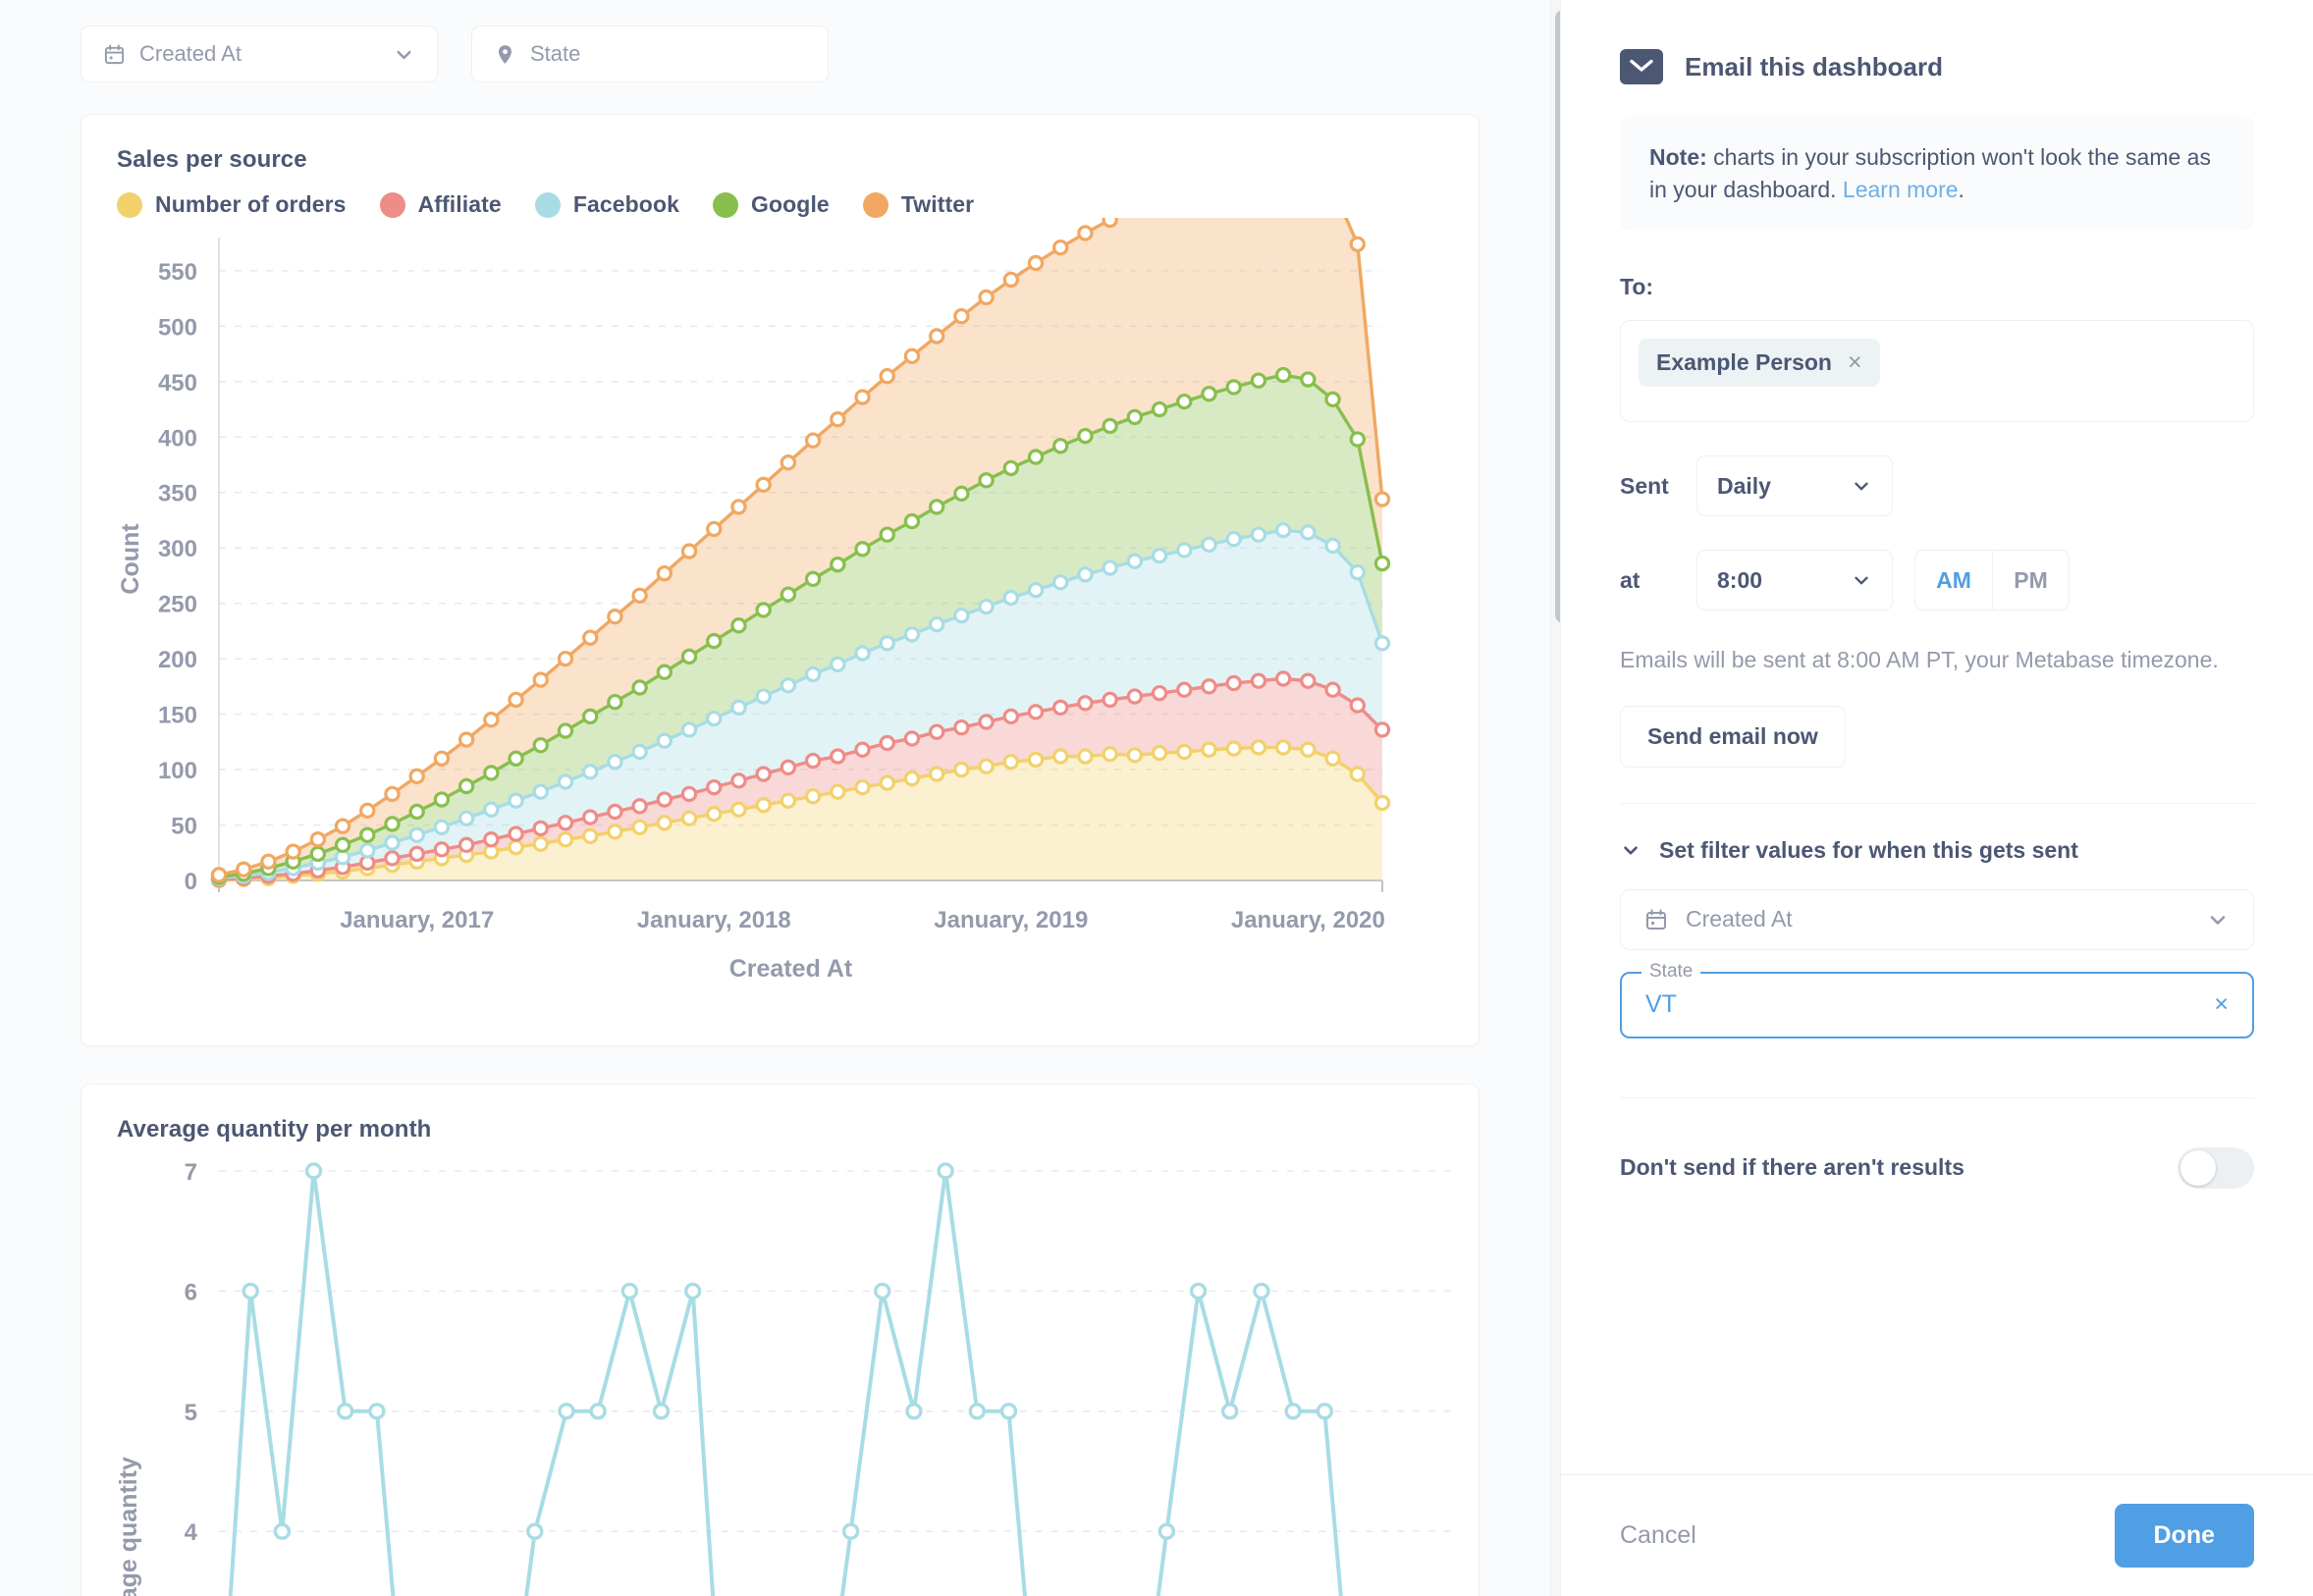  Describe the element at coordinates (1937, 486) in the screenshot. I see `sent-frequency-row: Sent Daily` at that location.